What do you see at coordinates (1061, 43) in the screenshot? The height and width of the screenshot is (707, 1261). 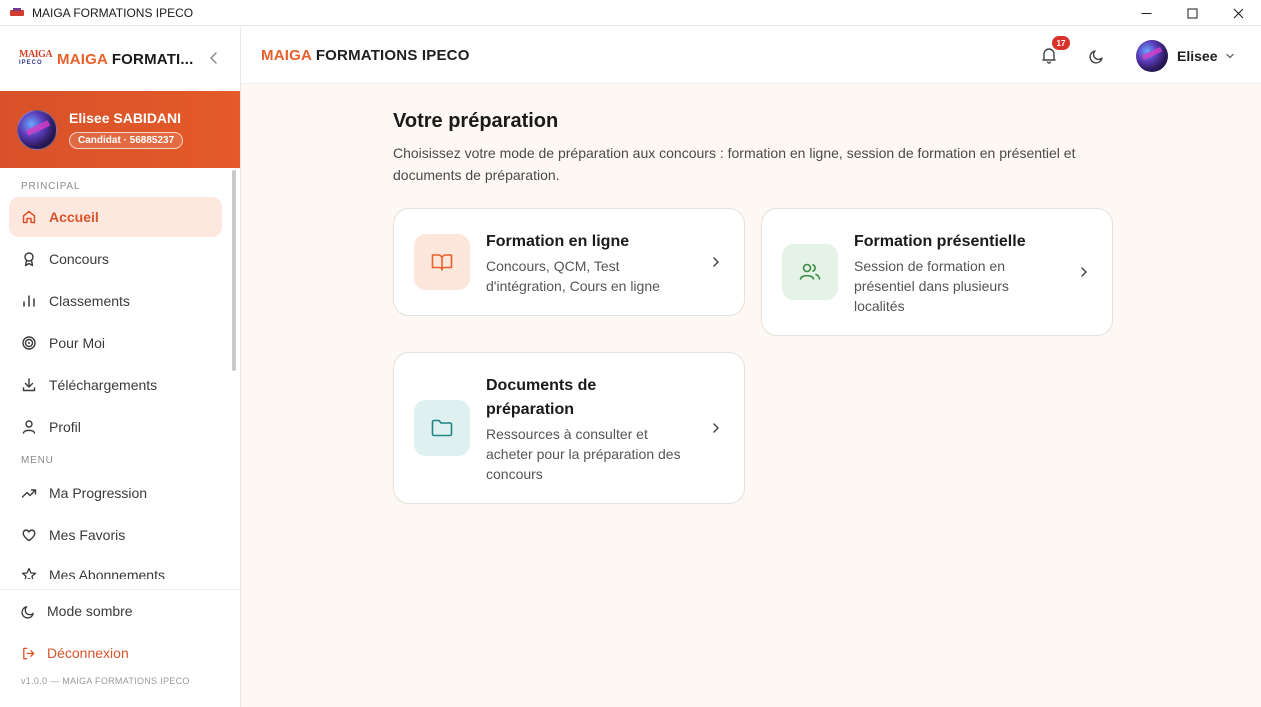 I see `notification-count-badge: 17` at bounding box center [1061, 43].